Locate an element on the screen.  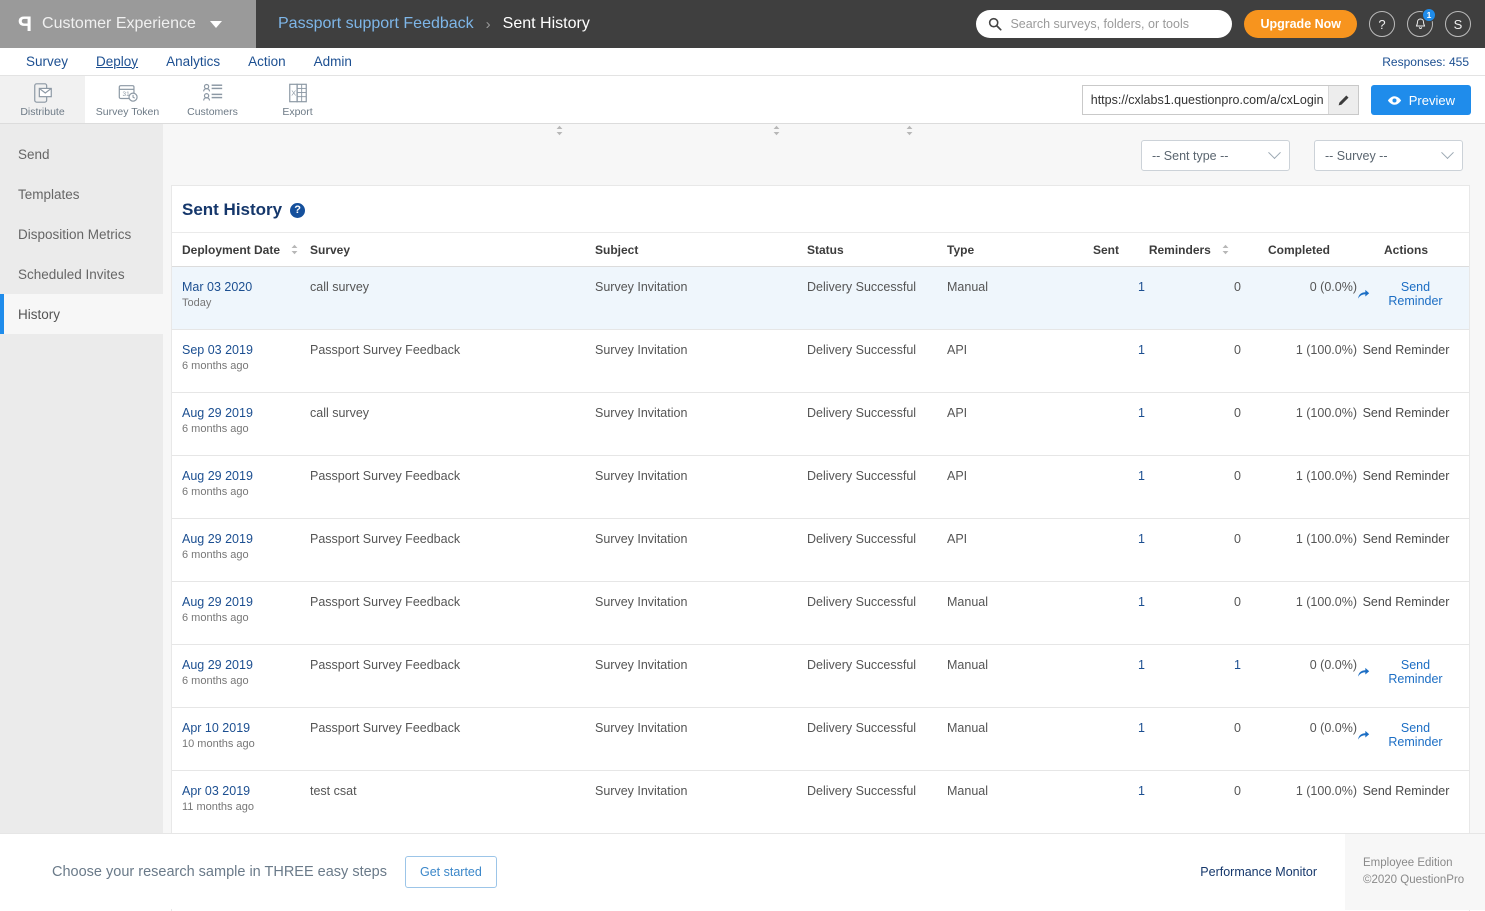
column-subject: Subject is located at coordinates (701, 196).